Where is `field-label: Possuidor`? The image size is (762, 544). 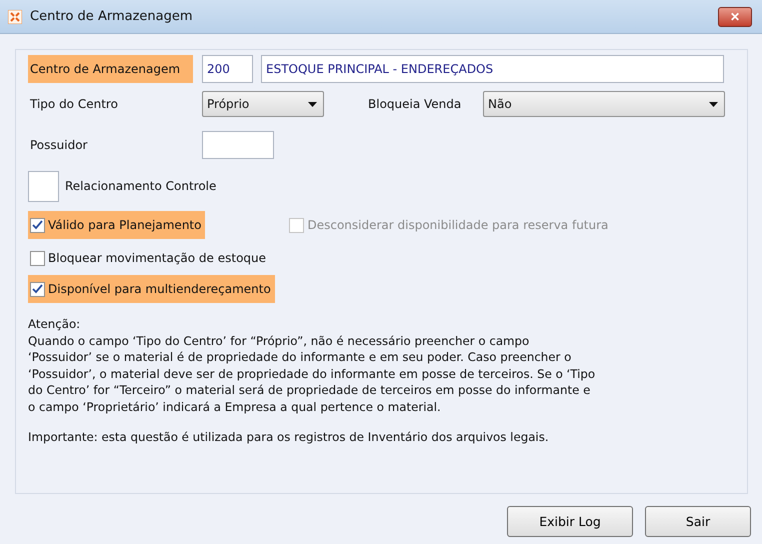 field-label: Possuidor is located at coordinates (58, 145).